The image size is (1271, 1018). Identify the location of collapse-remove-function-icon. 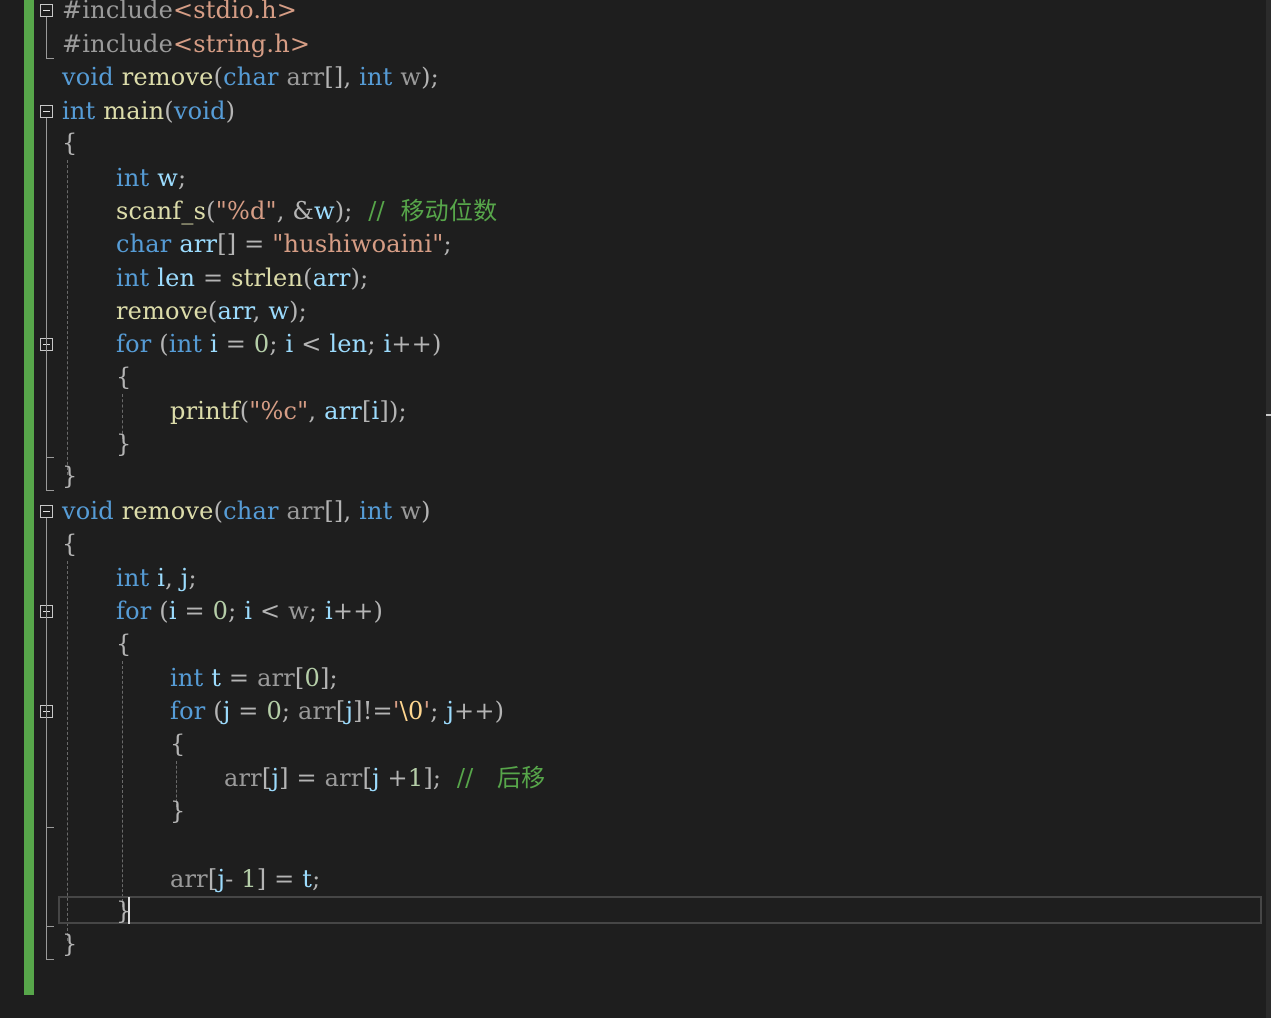
(46, 511).